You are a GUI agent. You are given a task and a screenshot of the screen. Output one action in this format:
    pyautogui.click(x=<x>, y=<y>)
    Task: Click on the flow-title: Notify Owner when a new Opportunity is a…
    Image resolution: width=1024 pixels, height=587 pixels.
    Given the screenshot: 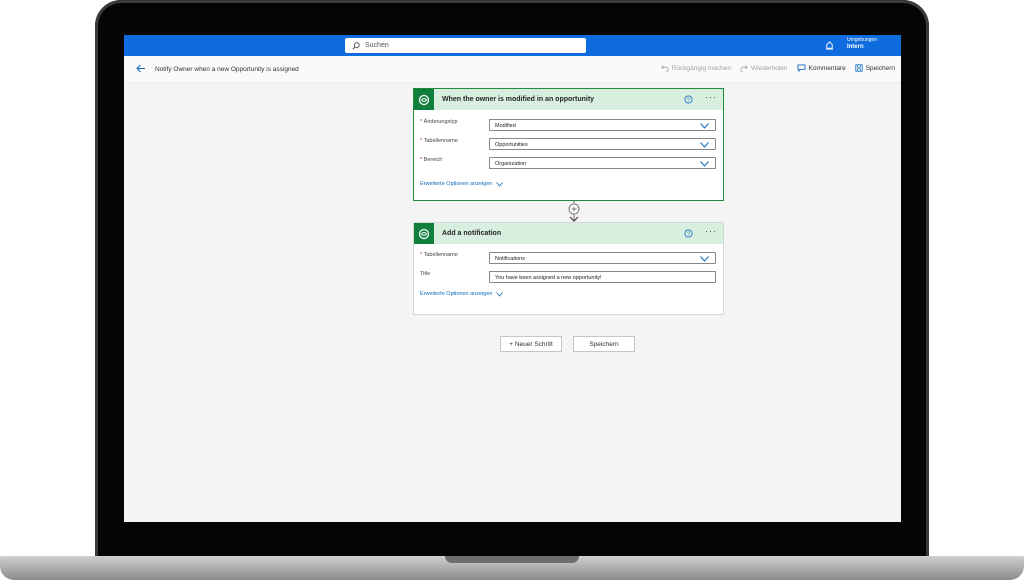 What is the action you would take?
    pyautogui.click(x=227, y=69)
    